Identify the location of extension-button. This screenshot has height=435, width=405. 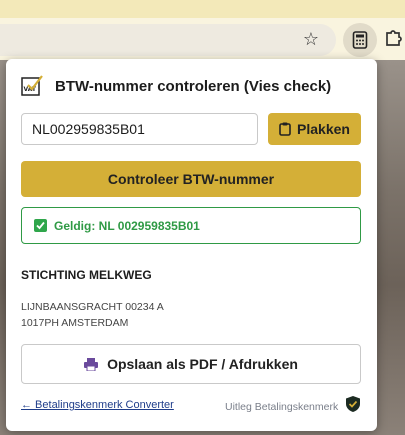
(360, 40).